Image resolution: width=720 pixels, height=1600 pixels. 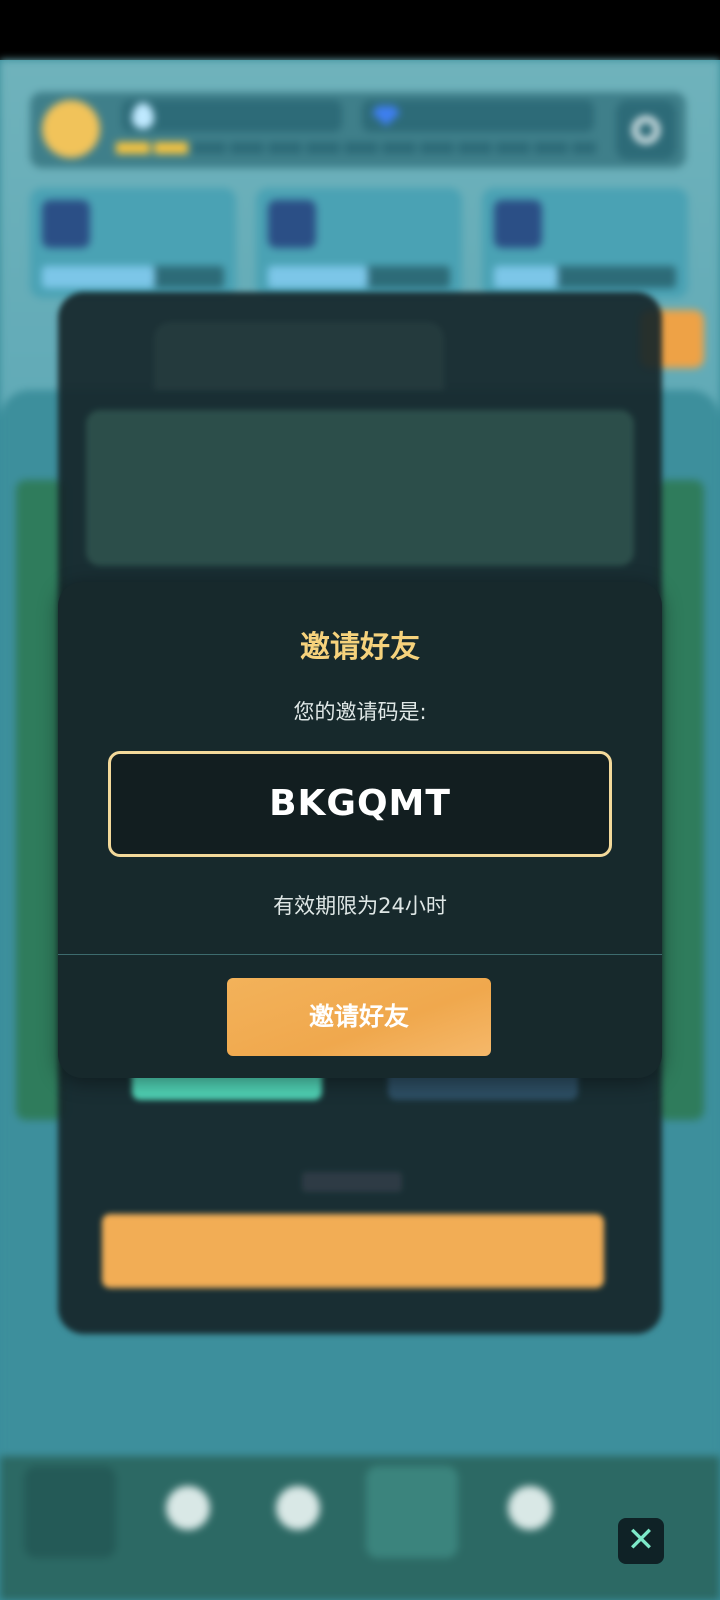 What do you see at coordinates (530, 1508) in the screenshot?
I see `nav-heart-icon` at bounding box center [530, 1508].